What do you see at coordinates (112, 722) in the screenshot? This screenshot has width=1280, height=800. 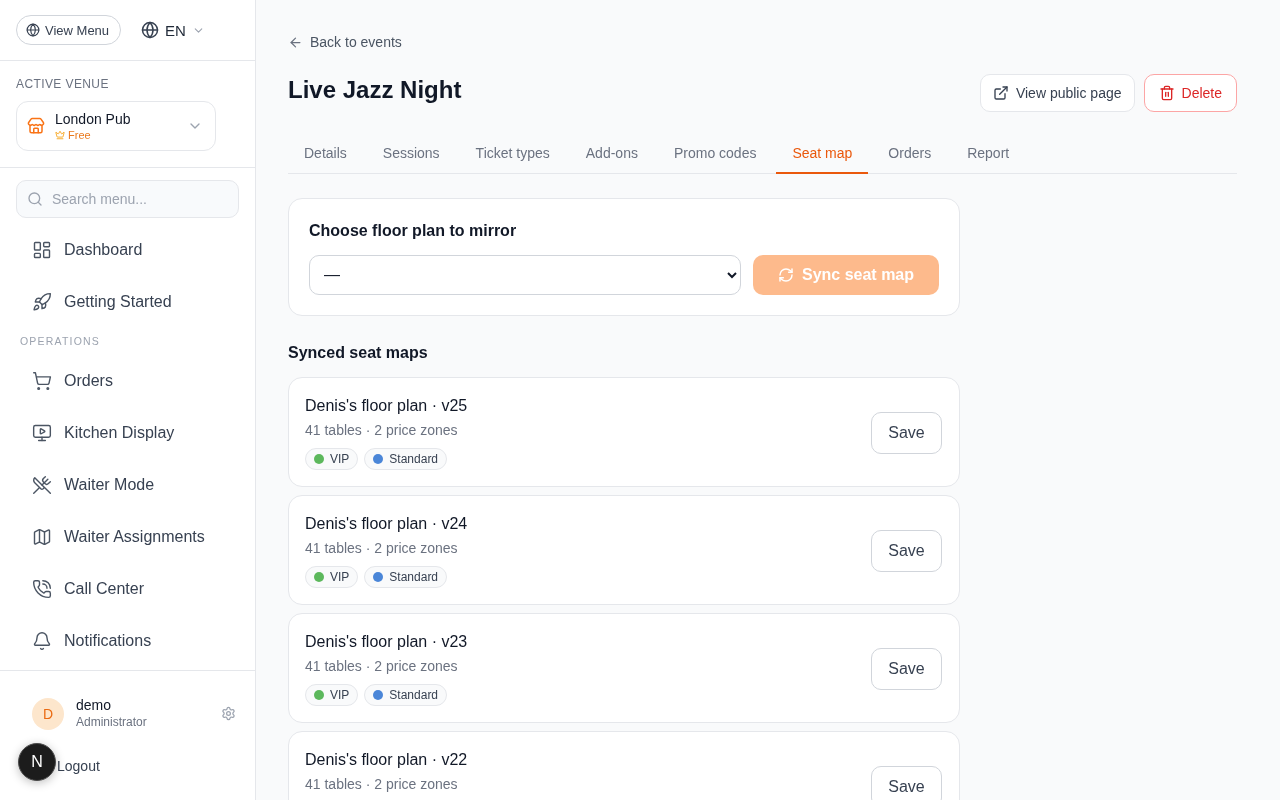 I see `user-role: Administrator` at bounding box center [112, 722].